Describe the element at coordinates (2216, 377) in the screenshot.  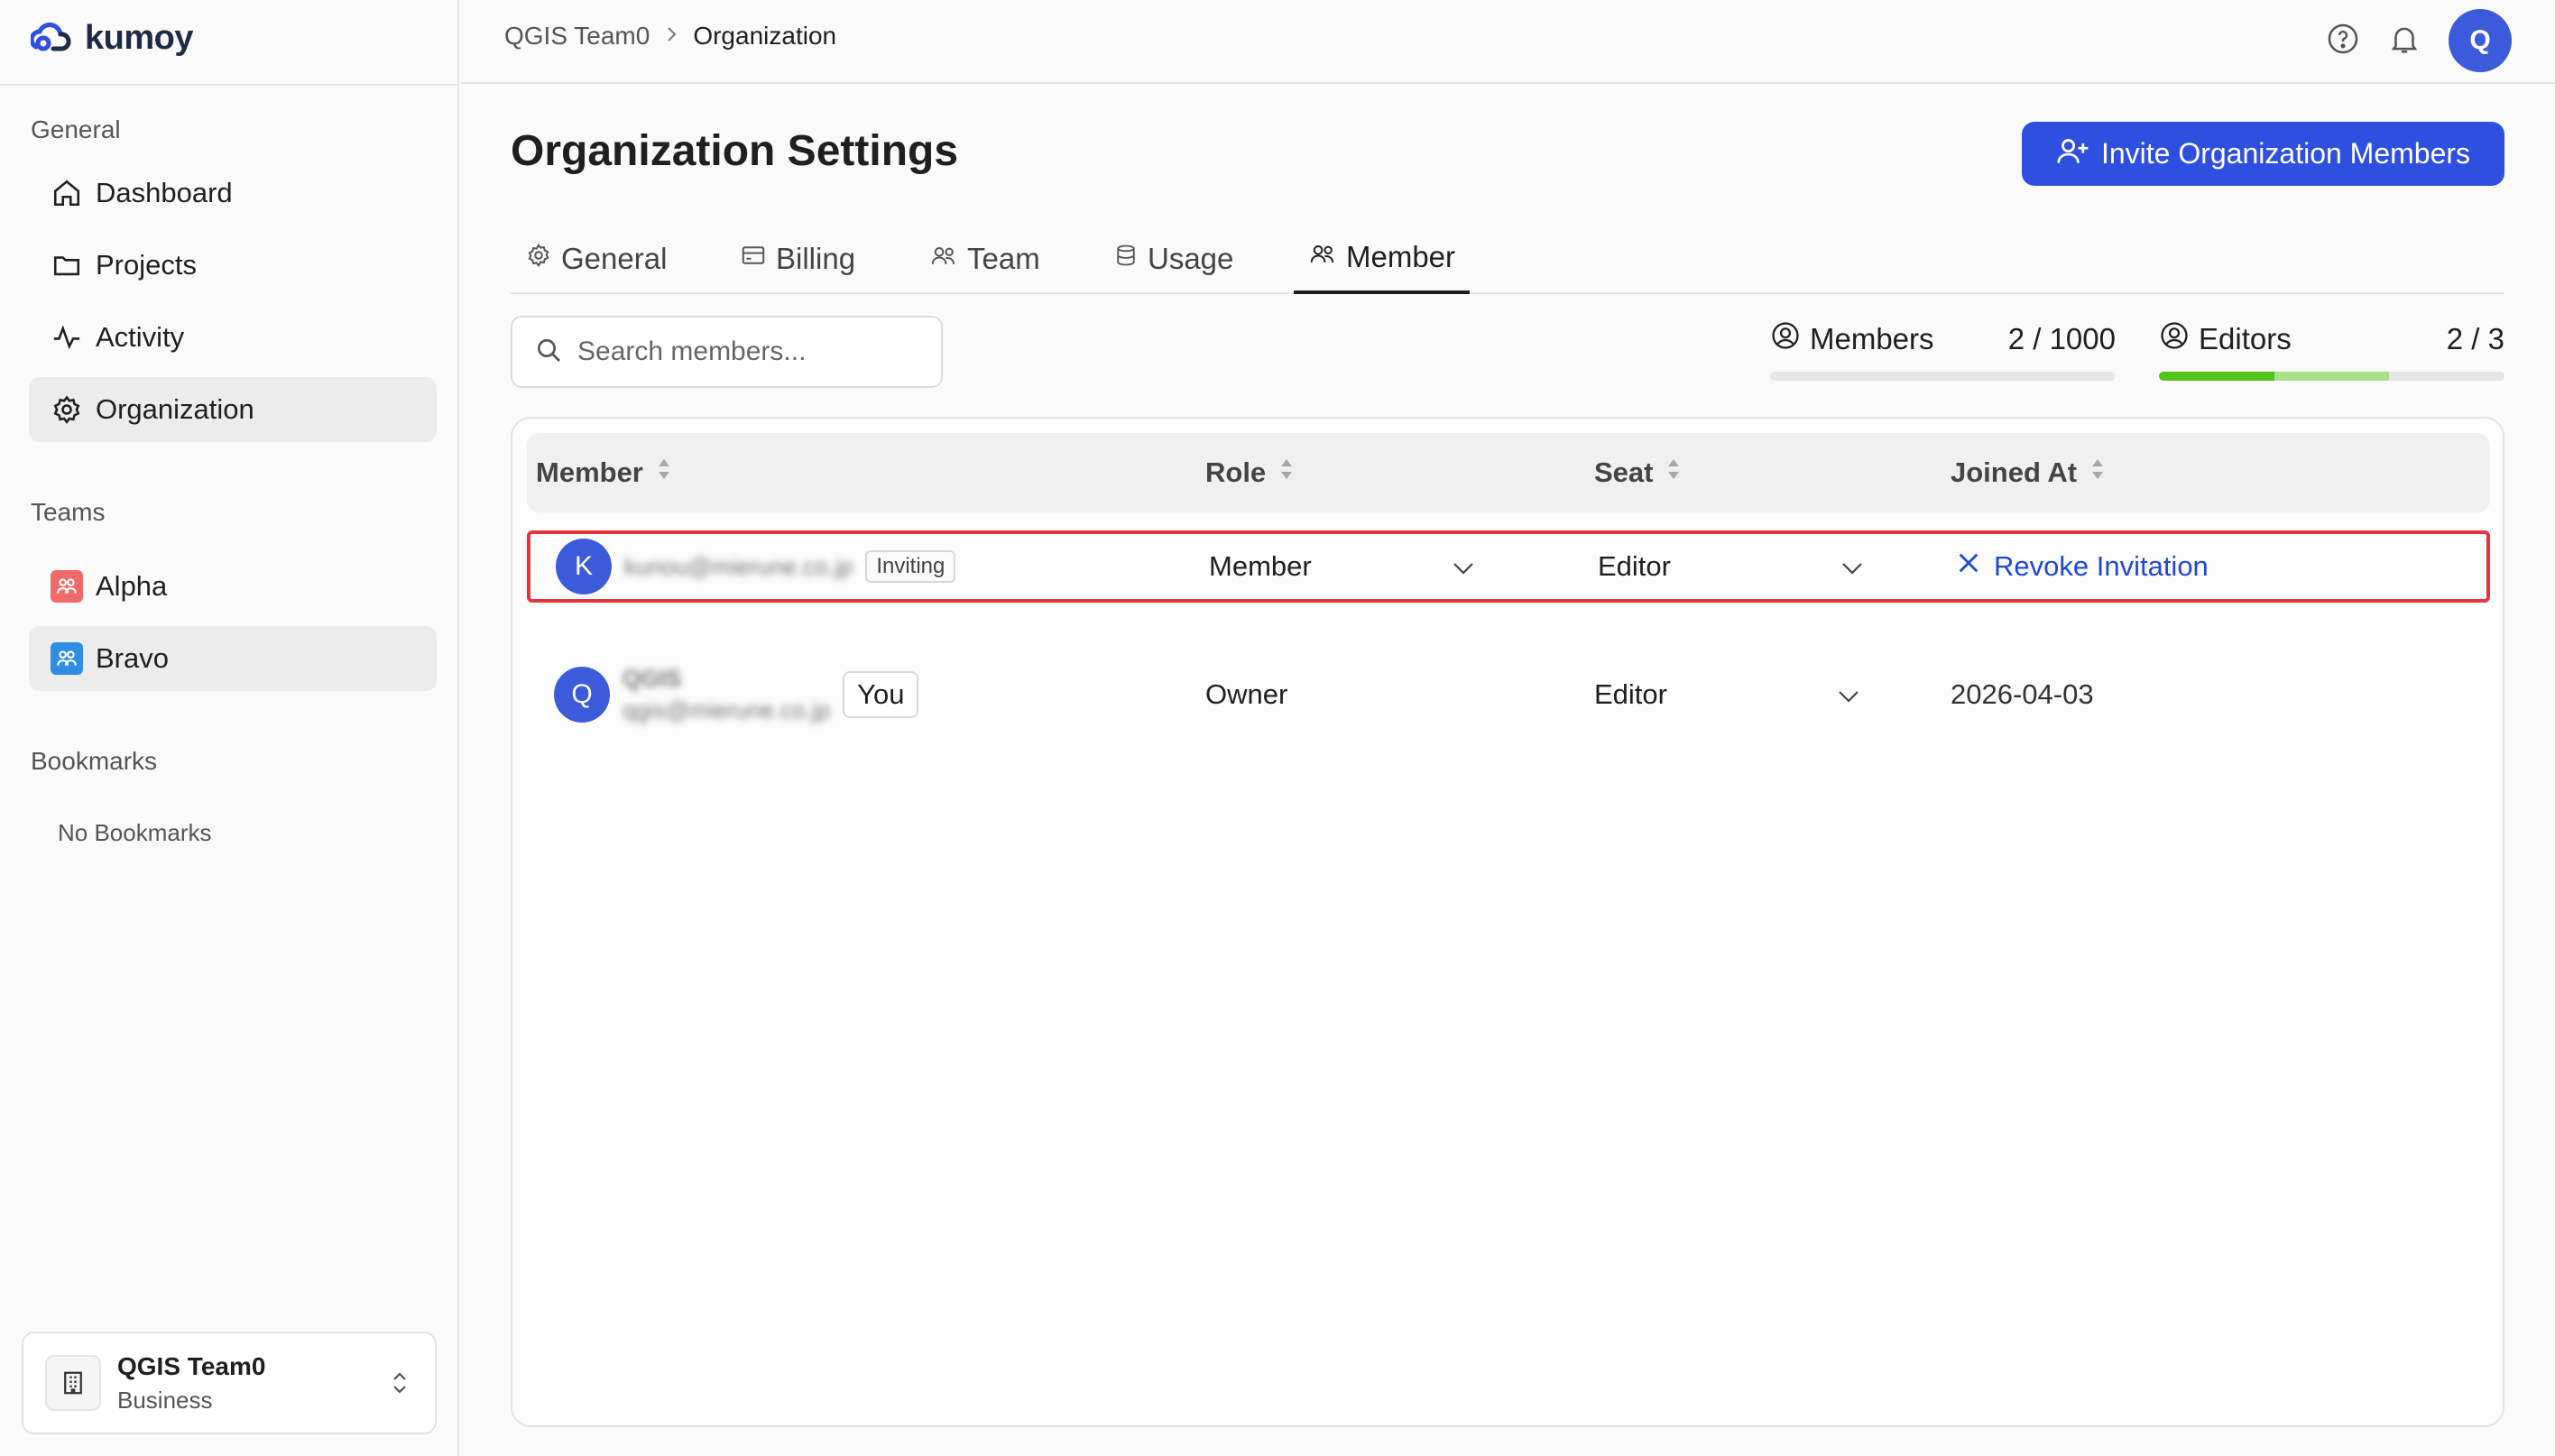
I see `editors-progress-used` at that location.